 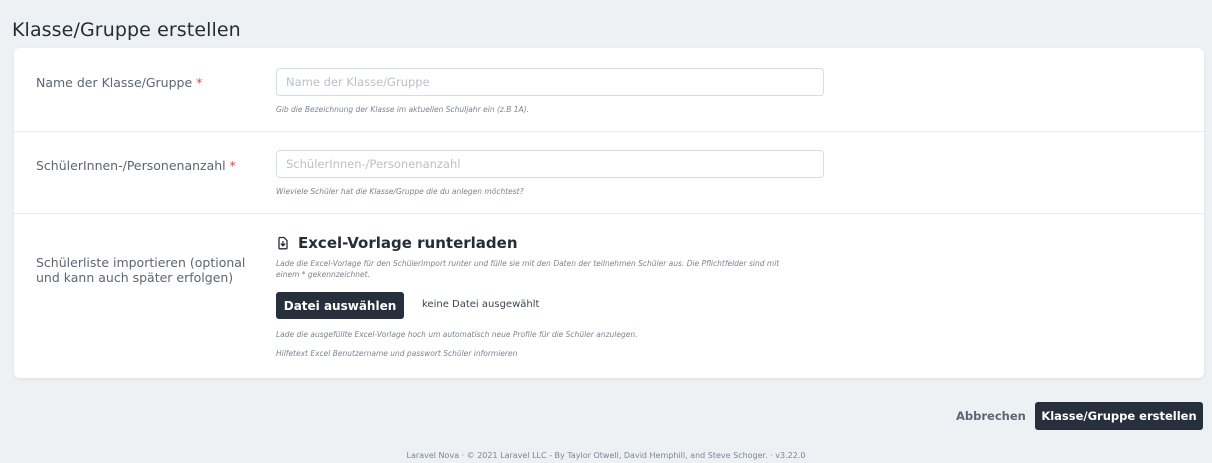 What do you see at coordinates (141, 262) in the screenshot?
I see `import-label-line1: Schülerliste importieren (optional` at bounding box center [141, 262].